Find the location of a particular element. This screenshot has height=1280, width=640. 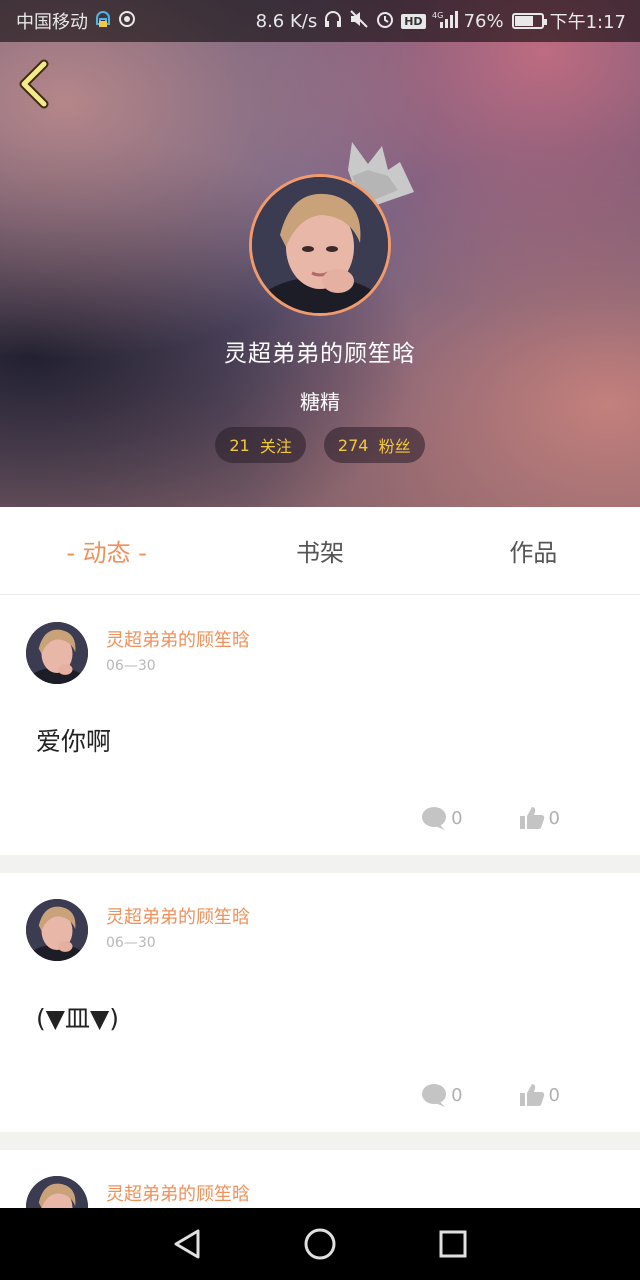

nav-home-button is located at coordinates (320, 1244).